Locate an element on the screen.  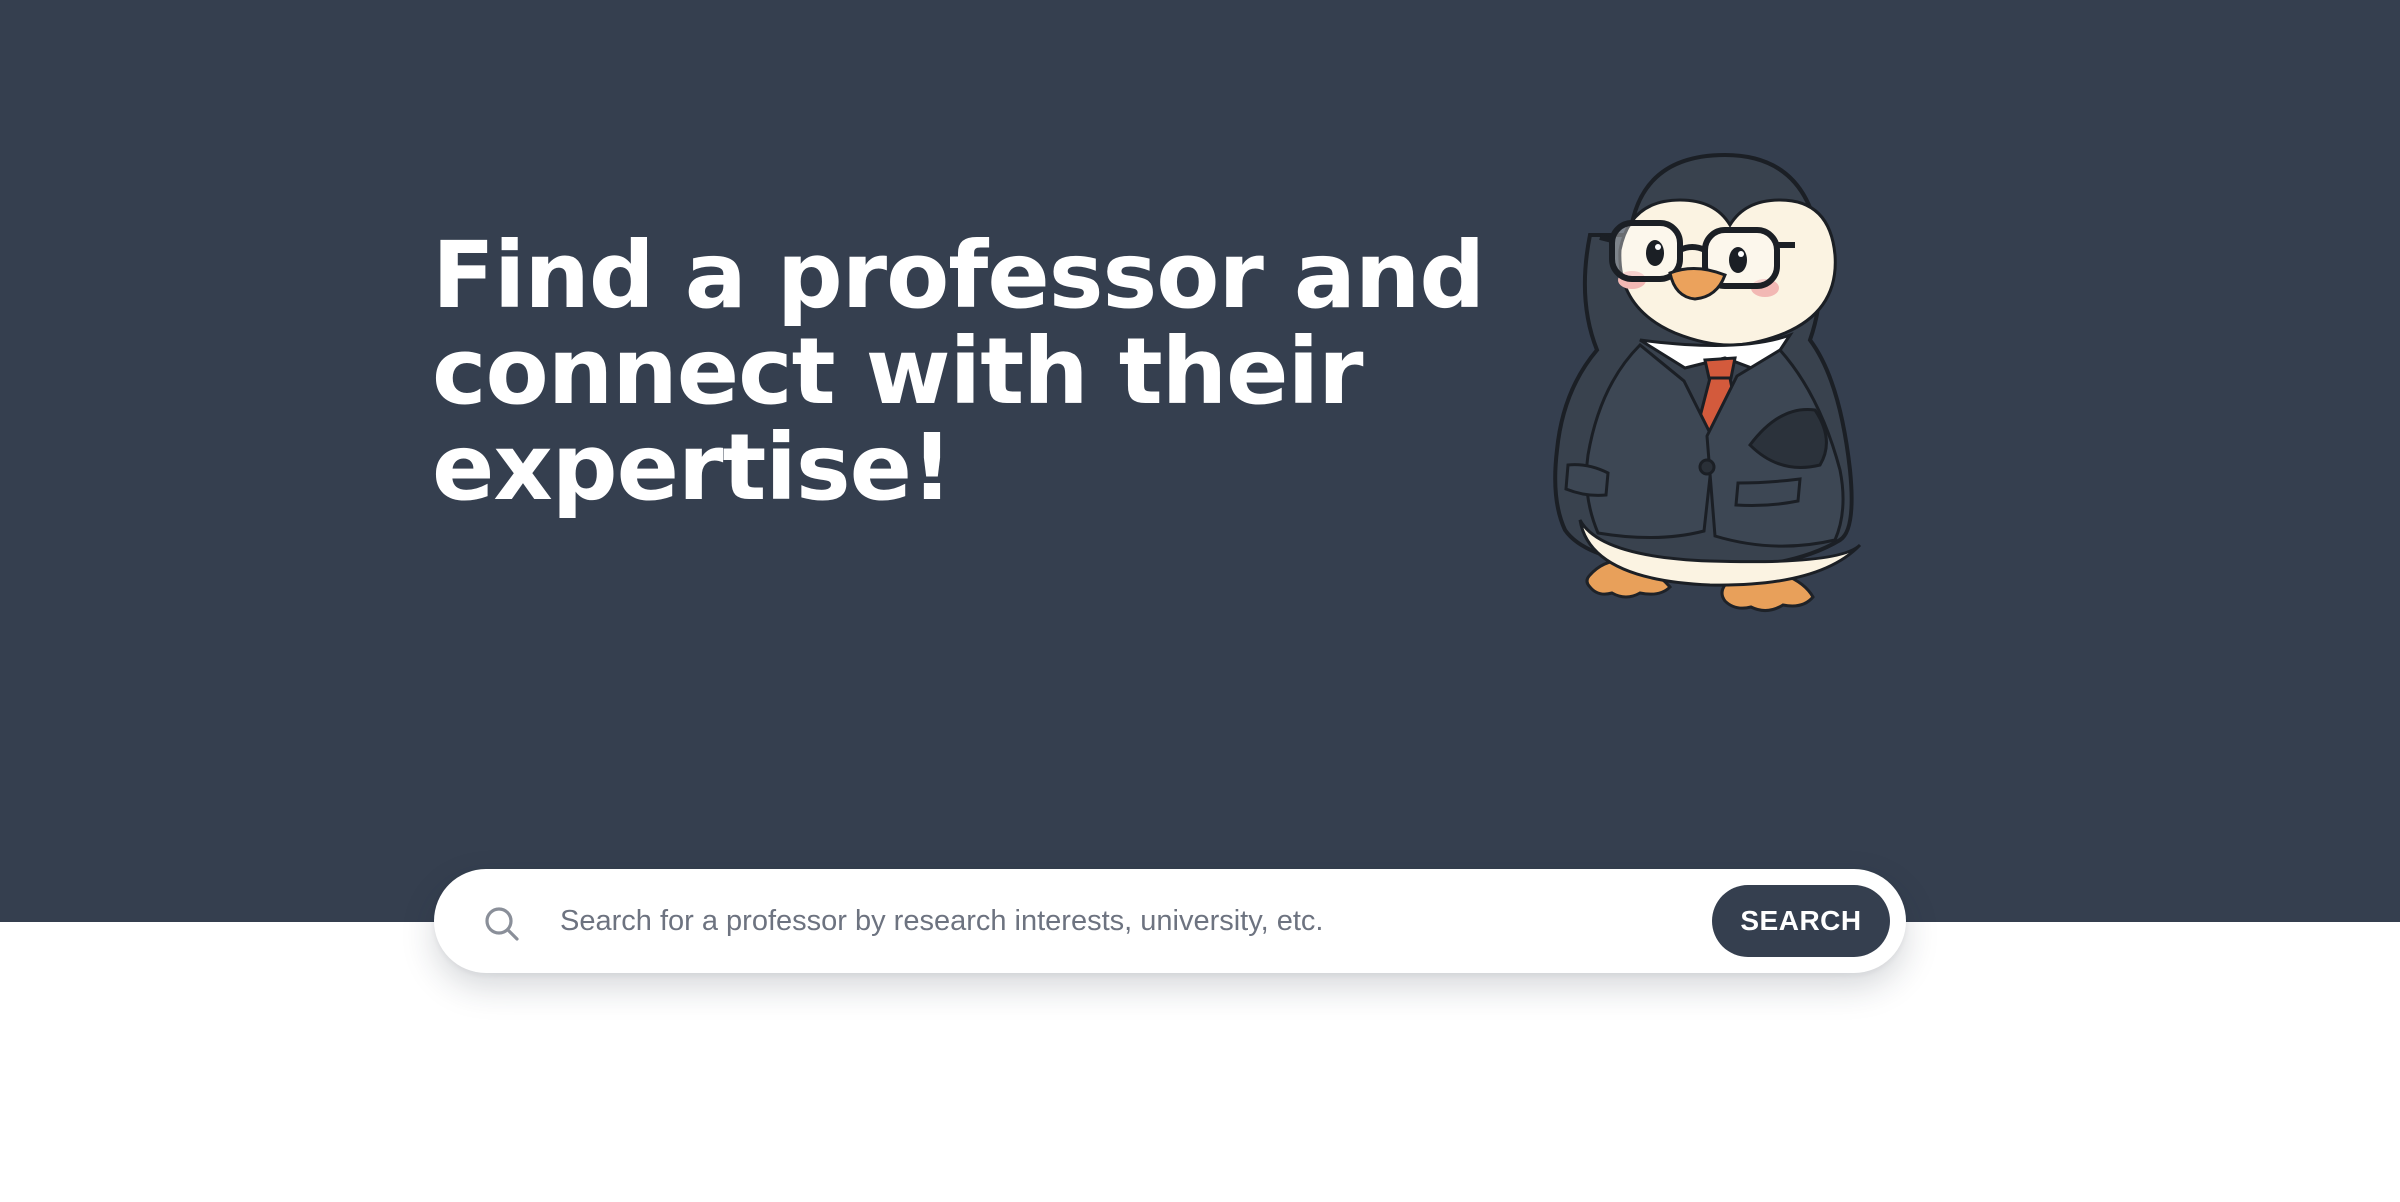
search-icon is located at coordinates (502, 924).